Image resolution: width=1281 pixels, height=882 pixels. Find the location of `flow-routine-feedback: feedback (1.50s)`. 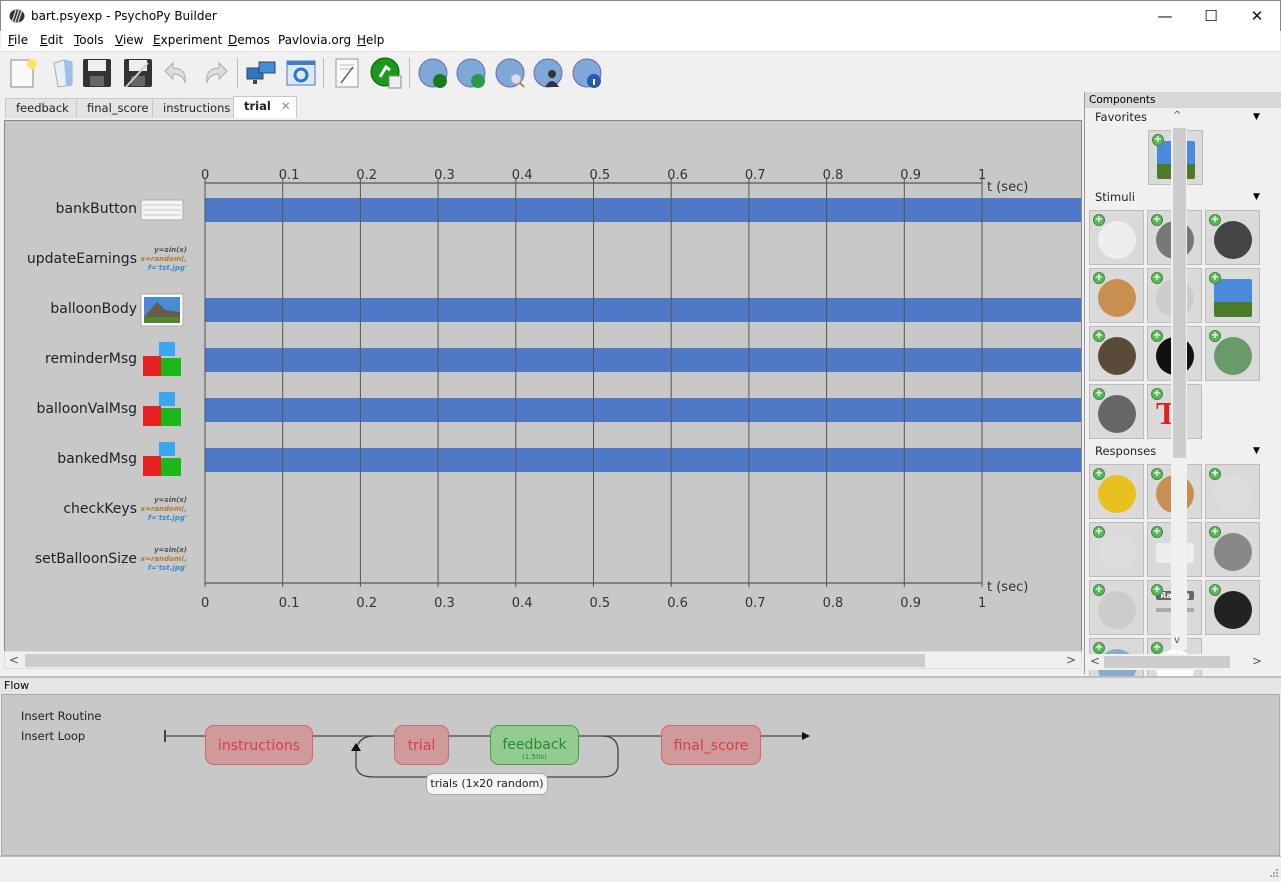

flow-routine-feedback: feedback (1.50s) is located at coordinates (534, 745).